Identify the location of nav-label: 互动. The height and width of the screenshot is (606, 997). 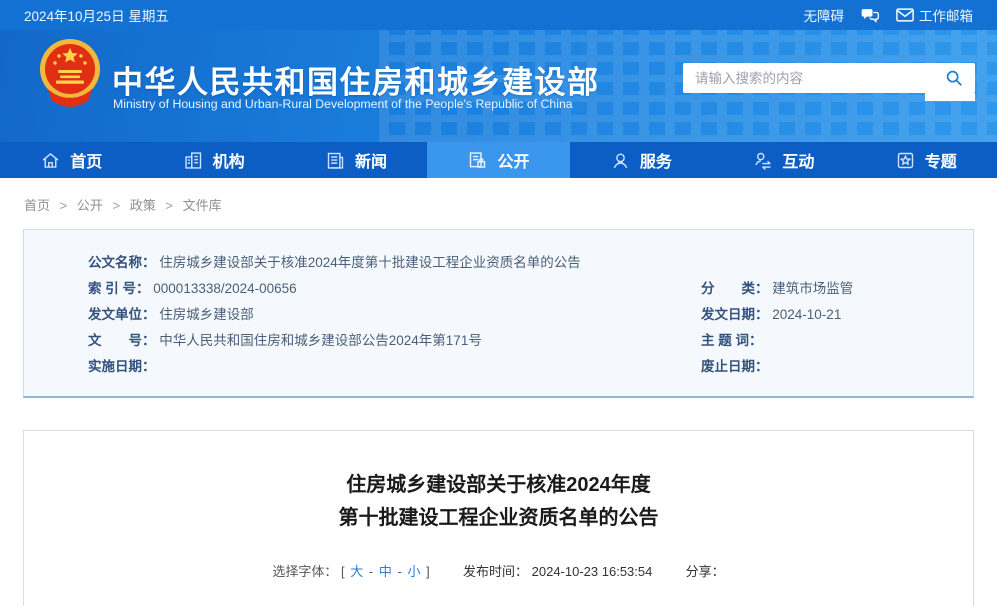
(798, 162).